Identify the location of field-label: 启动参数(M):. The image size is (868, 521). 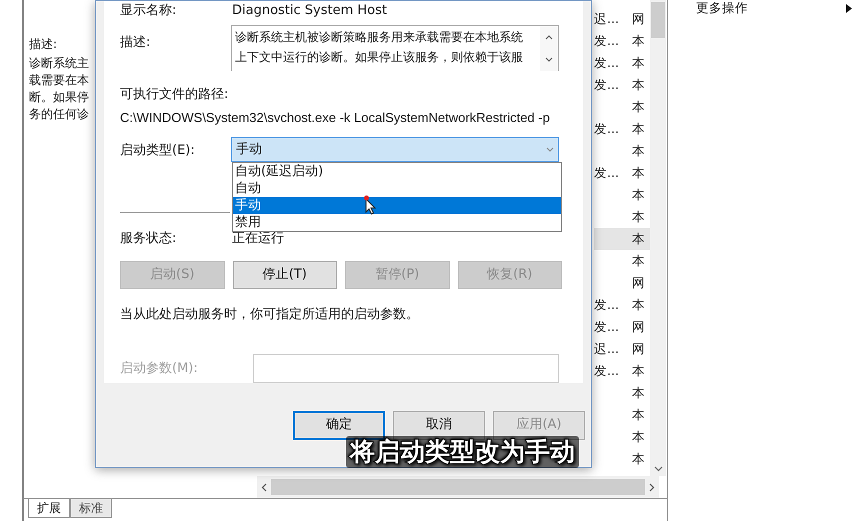
(159, 369).